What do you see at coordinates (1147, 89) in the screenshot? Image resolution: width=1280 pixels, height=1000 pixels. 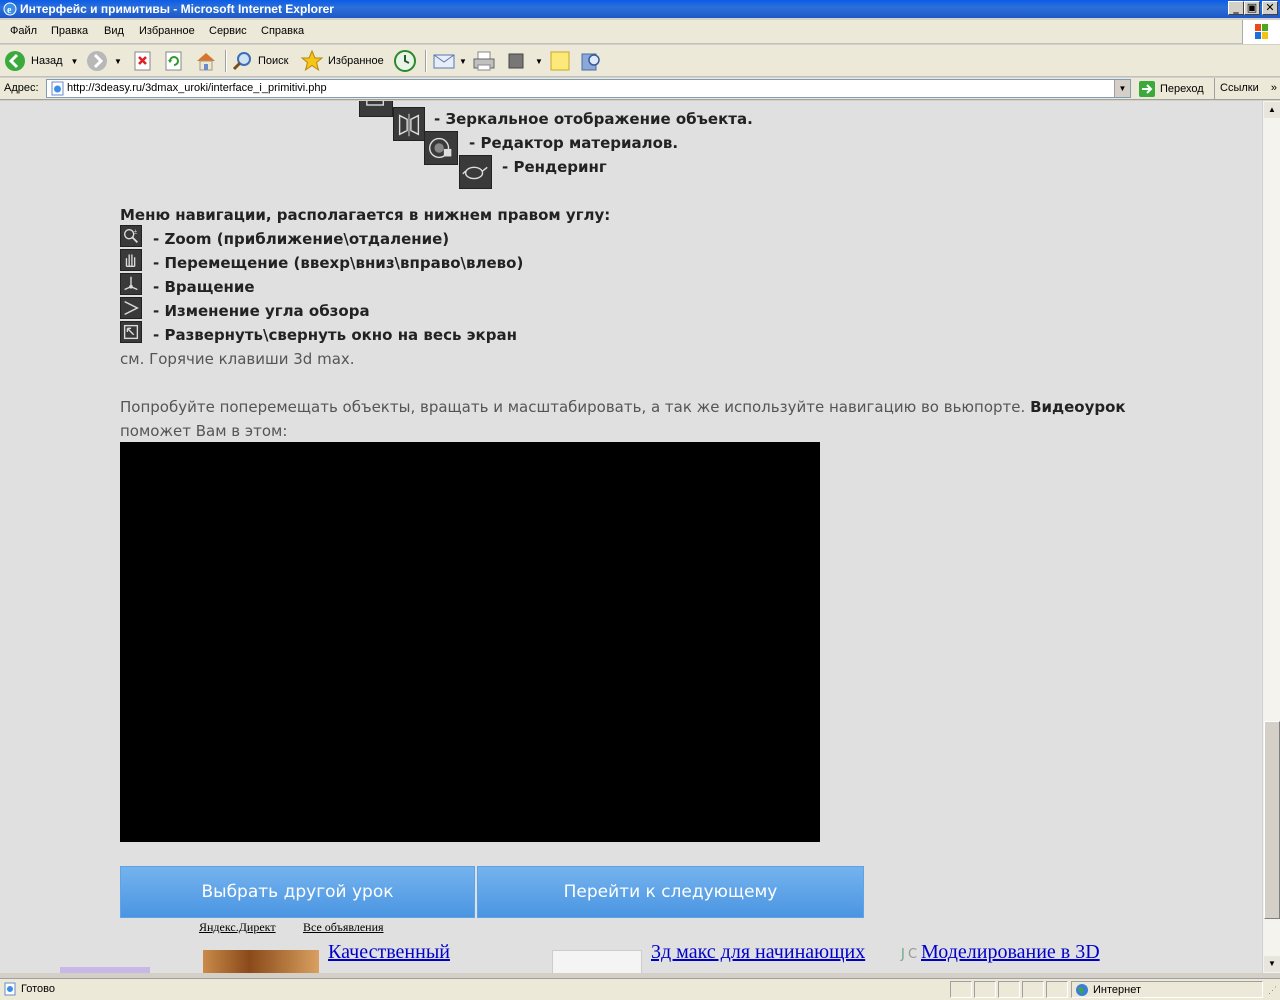 I see `go-arrow-icon` at bounding box center [1147, 89].